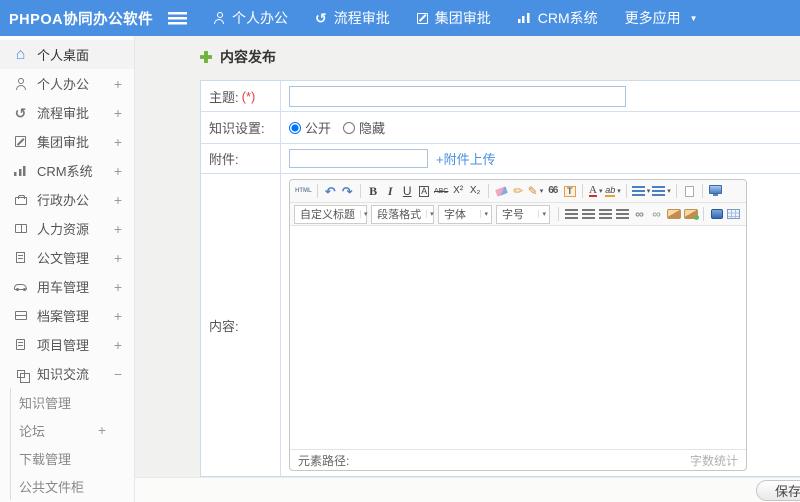 The height and width of the screenshot is (502, 800). I want to click on sidebar-subitem-public-file-cabinet: 公共文件柜, so click(72, 486).